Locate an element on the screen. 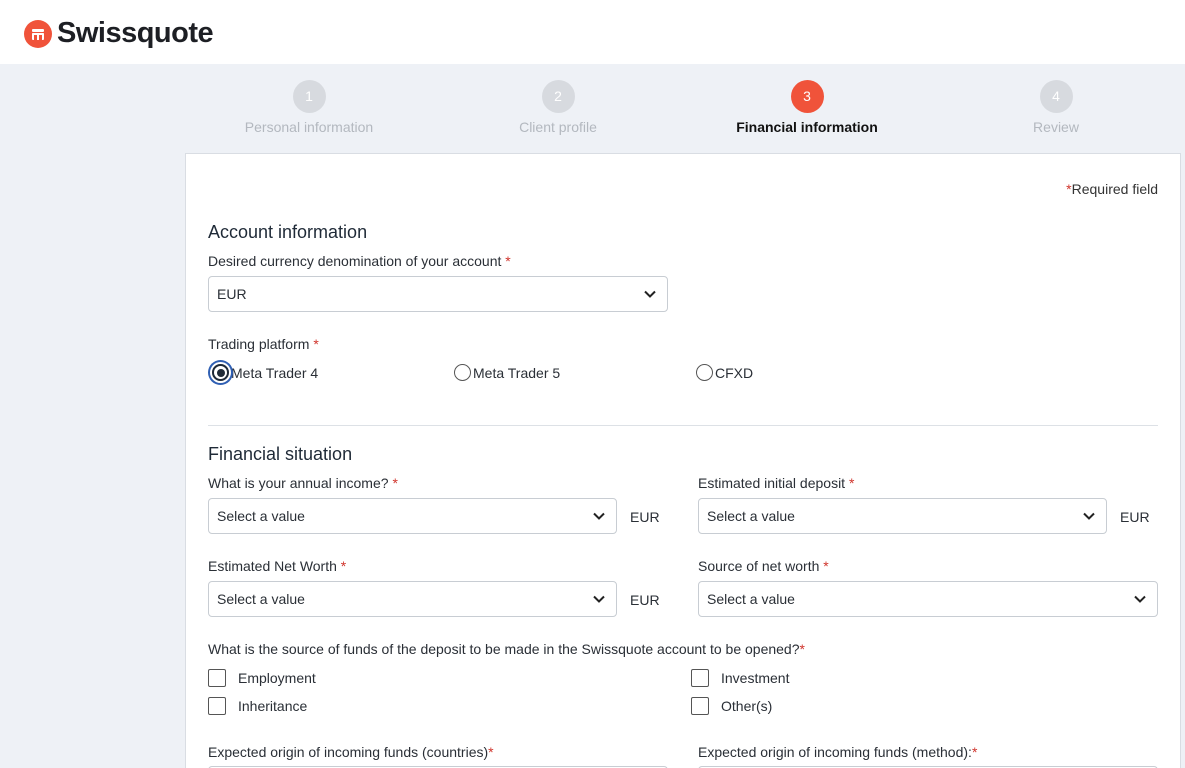 This screenshot has width=1185, height=768. step-number: 4 is located at coordinates (1056, 96).